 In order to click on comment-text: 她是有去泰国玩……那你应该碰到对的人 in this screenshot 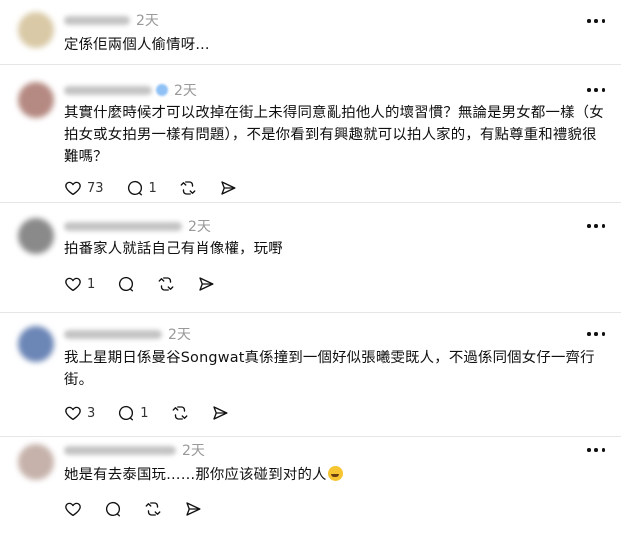, I will do `click(334, 475)`.